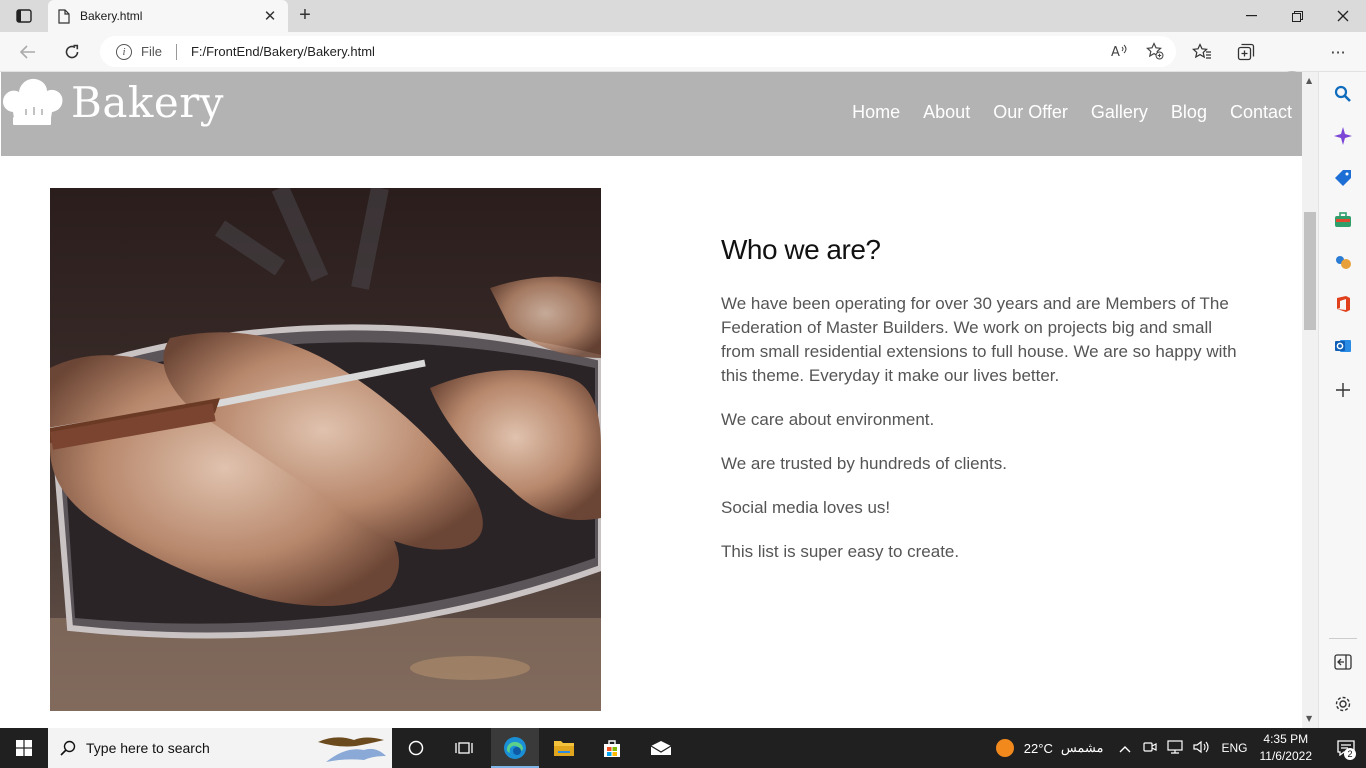 Image resolution: width=1366 pixels, height=768 pixels. I want to click on new-tab-button: +, so click(305, 16).